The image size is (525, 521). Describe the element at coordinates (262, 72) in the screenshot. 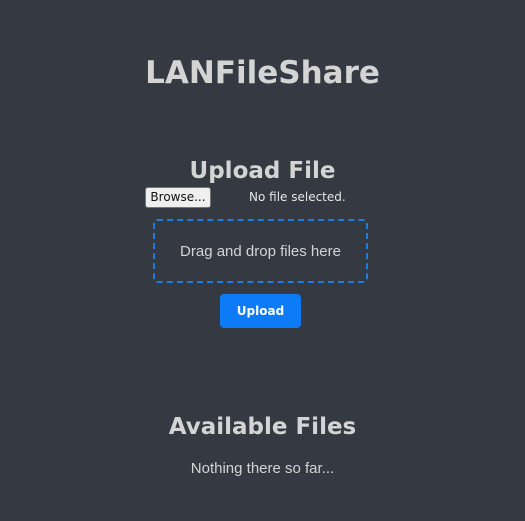

I see `app-title: LANFileShare` at that location.